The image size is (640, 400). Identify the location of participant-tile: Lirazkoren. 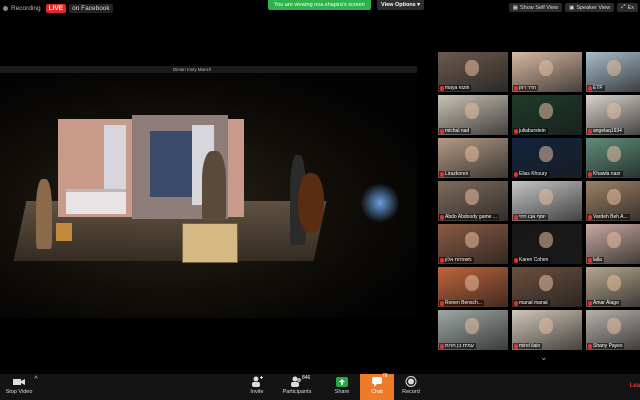
(473, 158).